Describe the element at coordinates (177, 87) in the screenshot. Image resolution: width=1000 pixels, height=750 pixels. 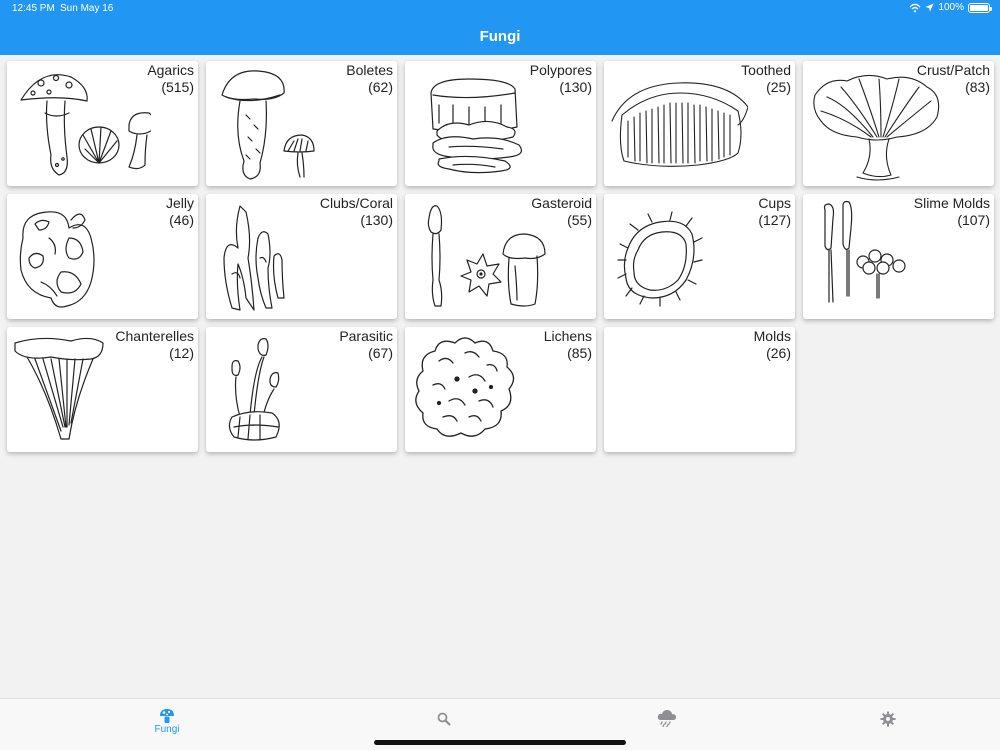
I see `category-count: (515)` at that location.